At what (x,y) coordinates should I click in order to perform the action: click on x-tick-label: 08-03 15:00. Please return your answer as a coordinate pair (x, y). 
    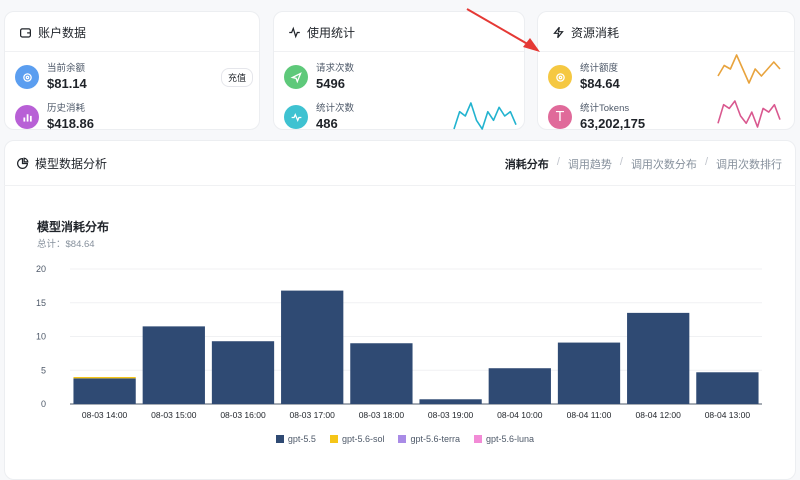
    Looking at the image, I should click on (174, 415).